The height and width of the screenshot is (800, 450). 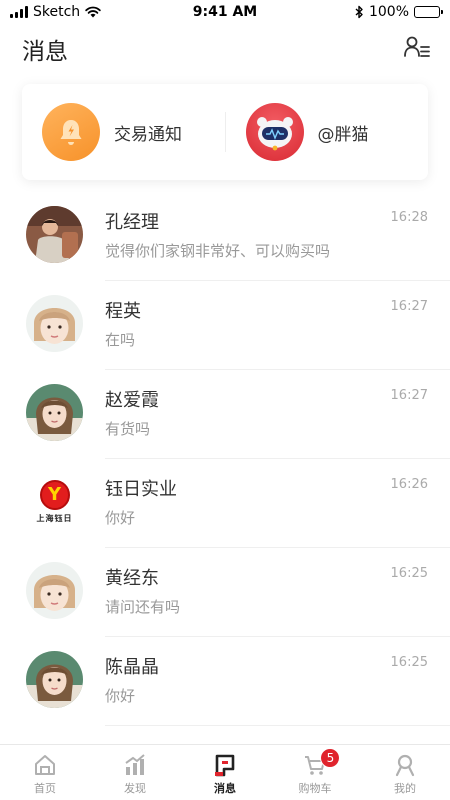 What do you see at coordinates (128, 429) in the screenshot?
I see `message-preview: 有货吗` at bounding box center [128, 429].